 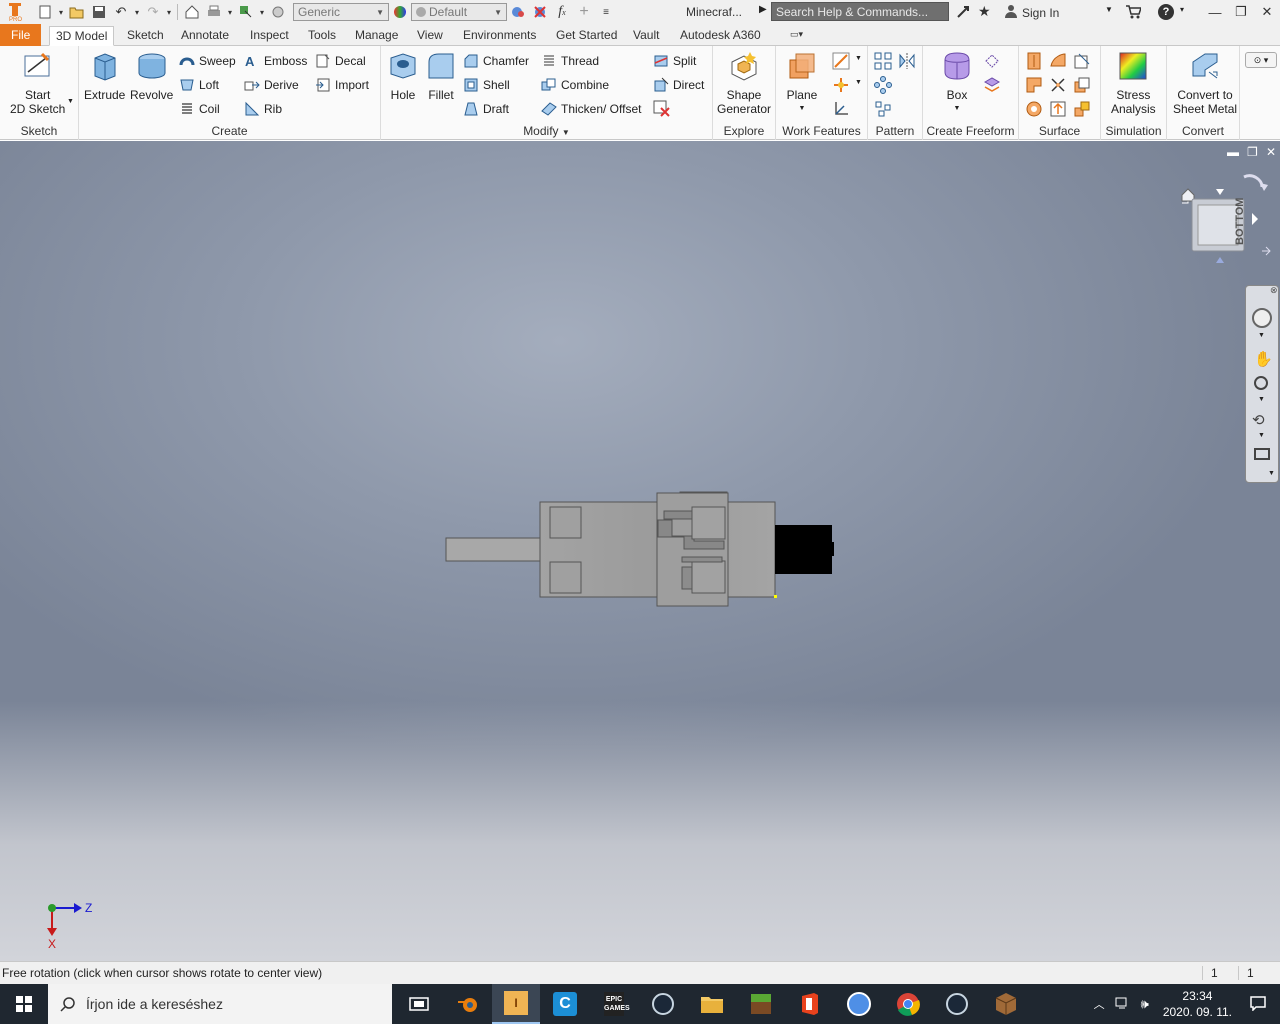 What do you see at coordinates (99, 12) in the screenshot?
I see `save-icon` at bounding box center [99, 12].